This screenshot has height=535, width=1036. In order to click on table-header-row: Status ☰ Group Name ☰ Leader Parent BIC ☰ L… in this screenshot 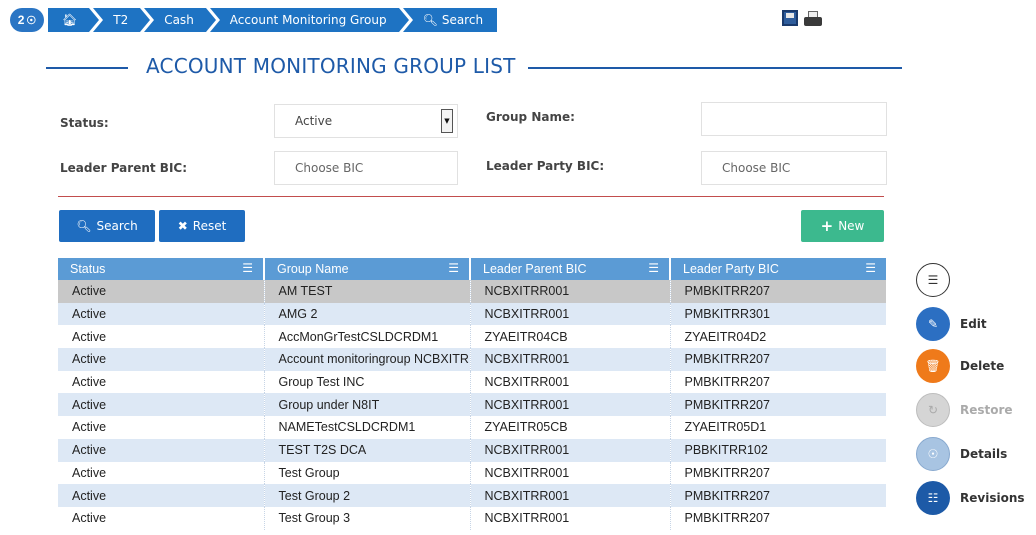, I will do `click(472, 269)`.